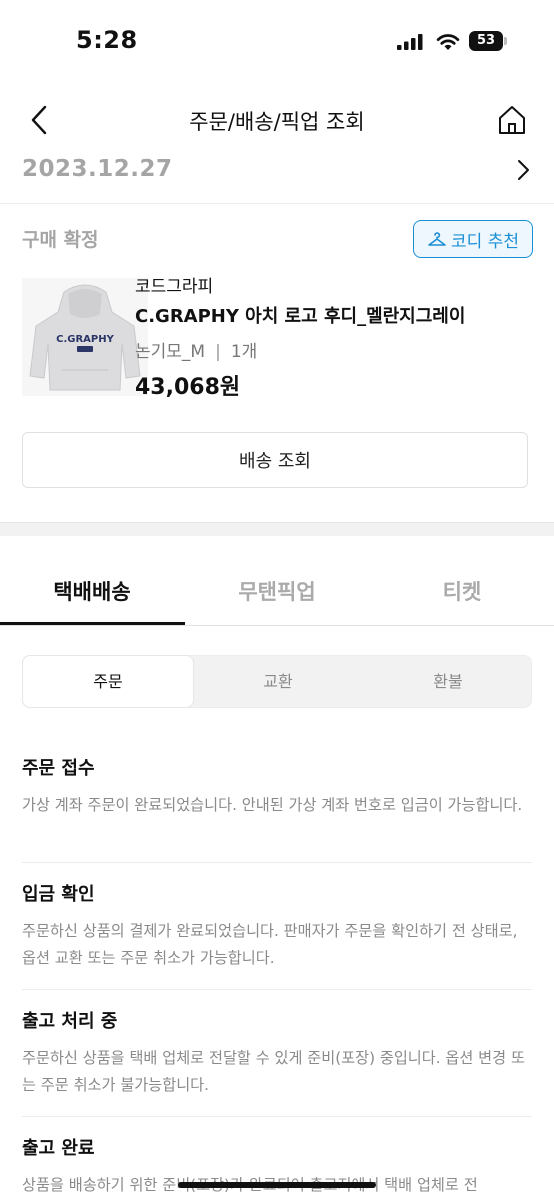 Image resolution: width=554 pixels, height=1200 pixels. What do you see at coordinates (277, 529) in the screenshot?
I see `section-divider` at bounding box center [277, 529].